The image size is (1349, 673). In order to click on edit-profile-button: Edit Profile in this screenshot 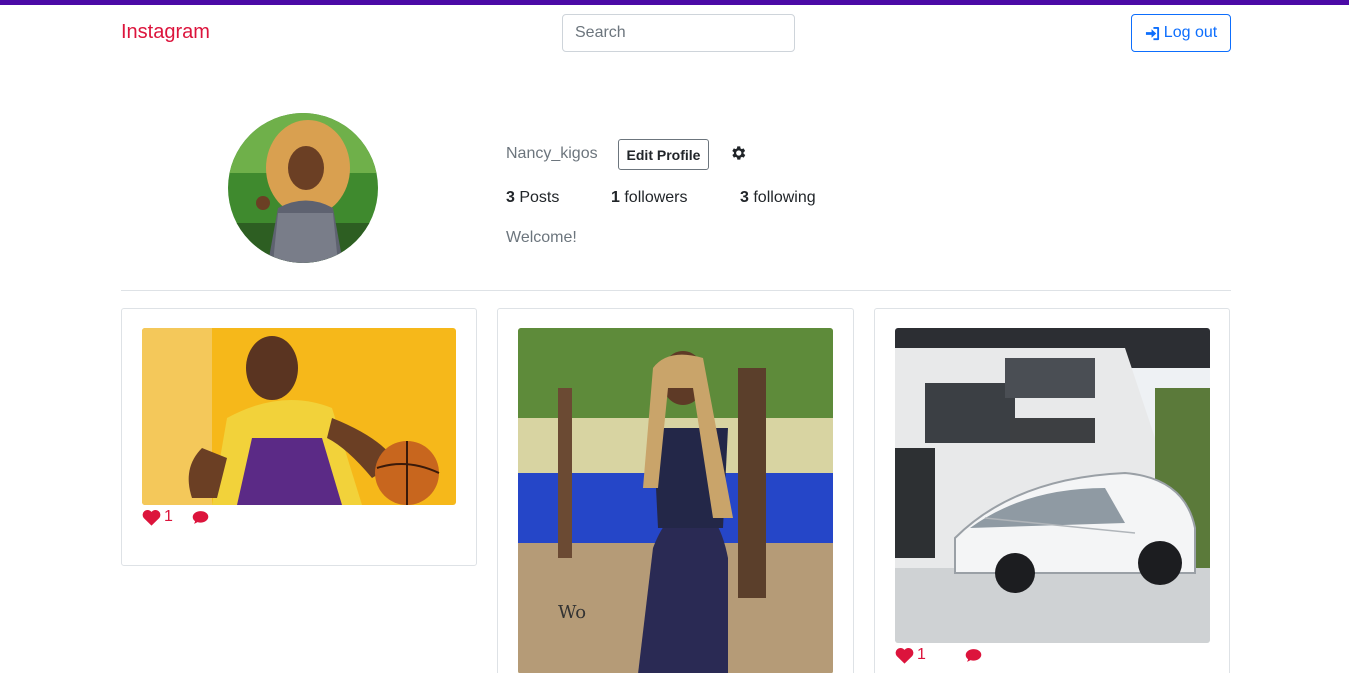, I will do `click(663, 154)`.